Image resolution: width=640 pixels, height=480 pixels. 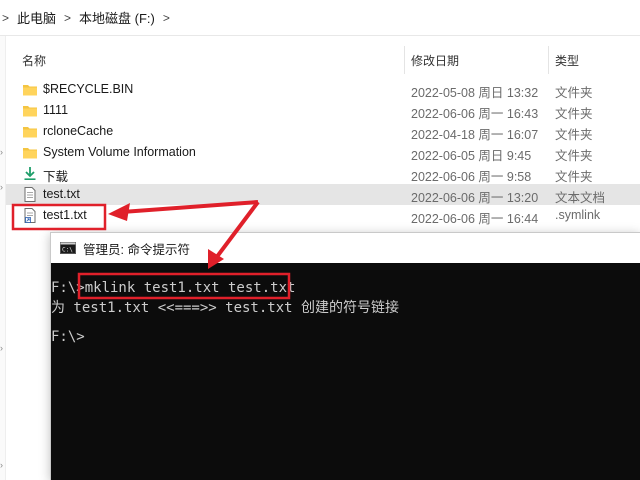 What do you see at coordinates (471, 156) in the screenshot?
I see `file-modified: 2022-06-05 周日 9:45` at bounding box center [471, 156].